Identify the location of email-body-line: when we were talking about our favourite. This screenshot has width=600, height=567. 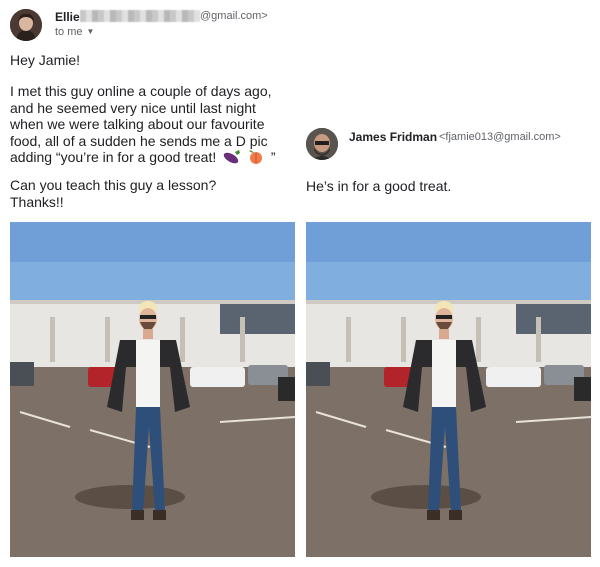
(137, 124).